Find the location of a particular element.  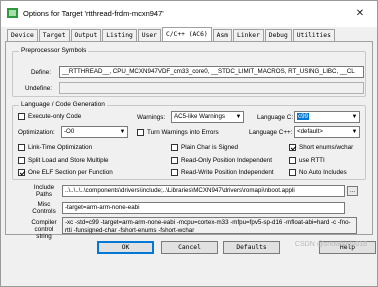

rw-position-checkbox: Read-Write Position Independent is located at coordinates (222, 172).